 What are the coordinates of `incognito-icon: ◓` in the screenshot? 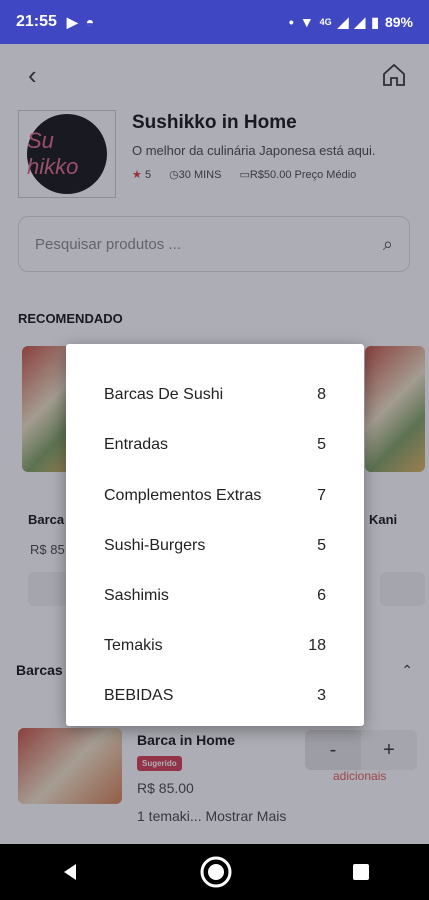 It's located at (90, 22).